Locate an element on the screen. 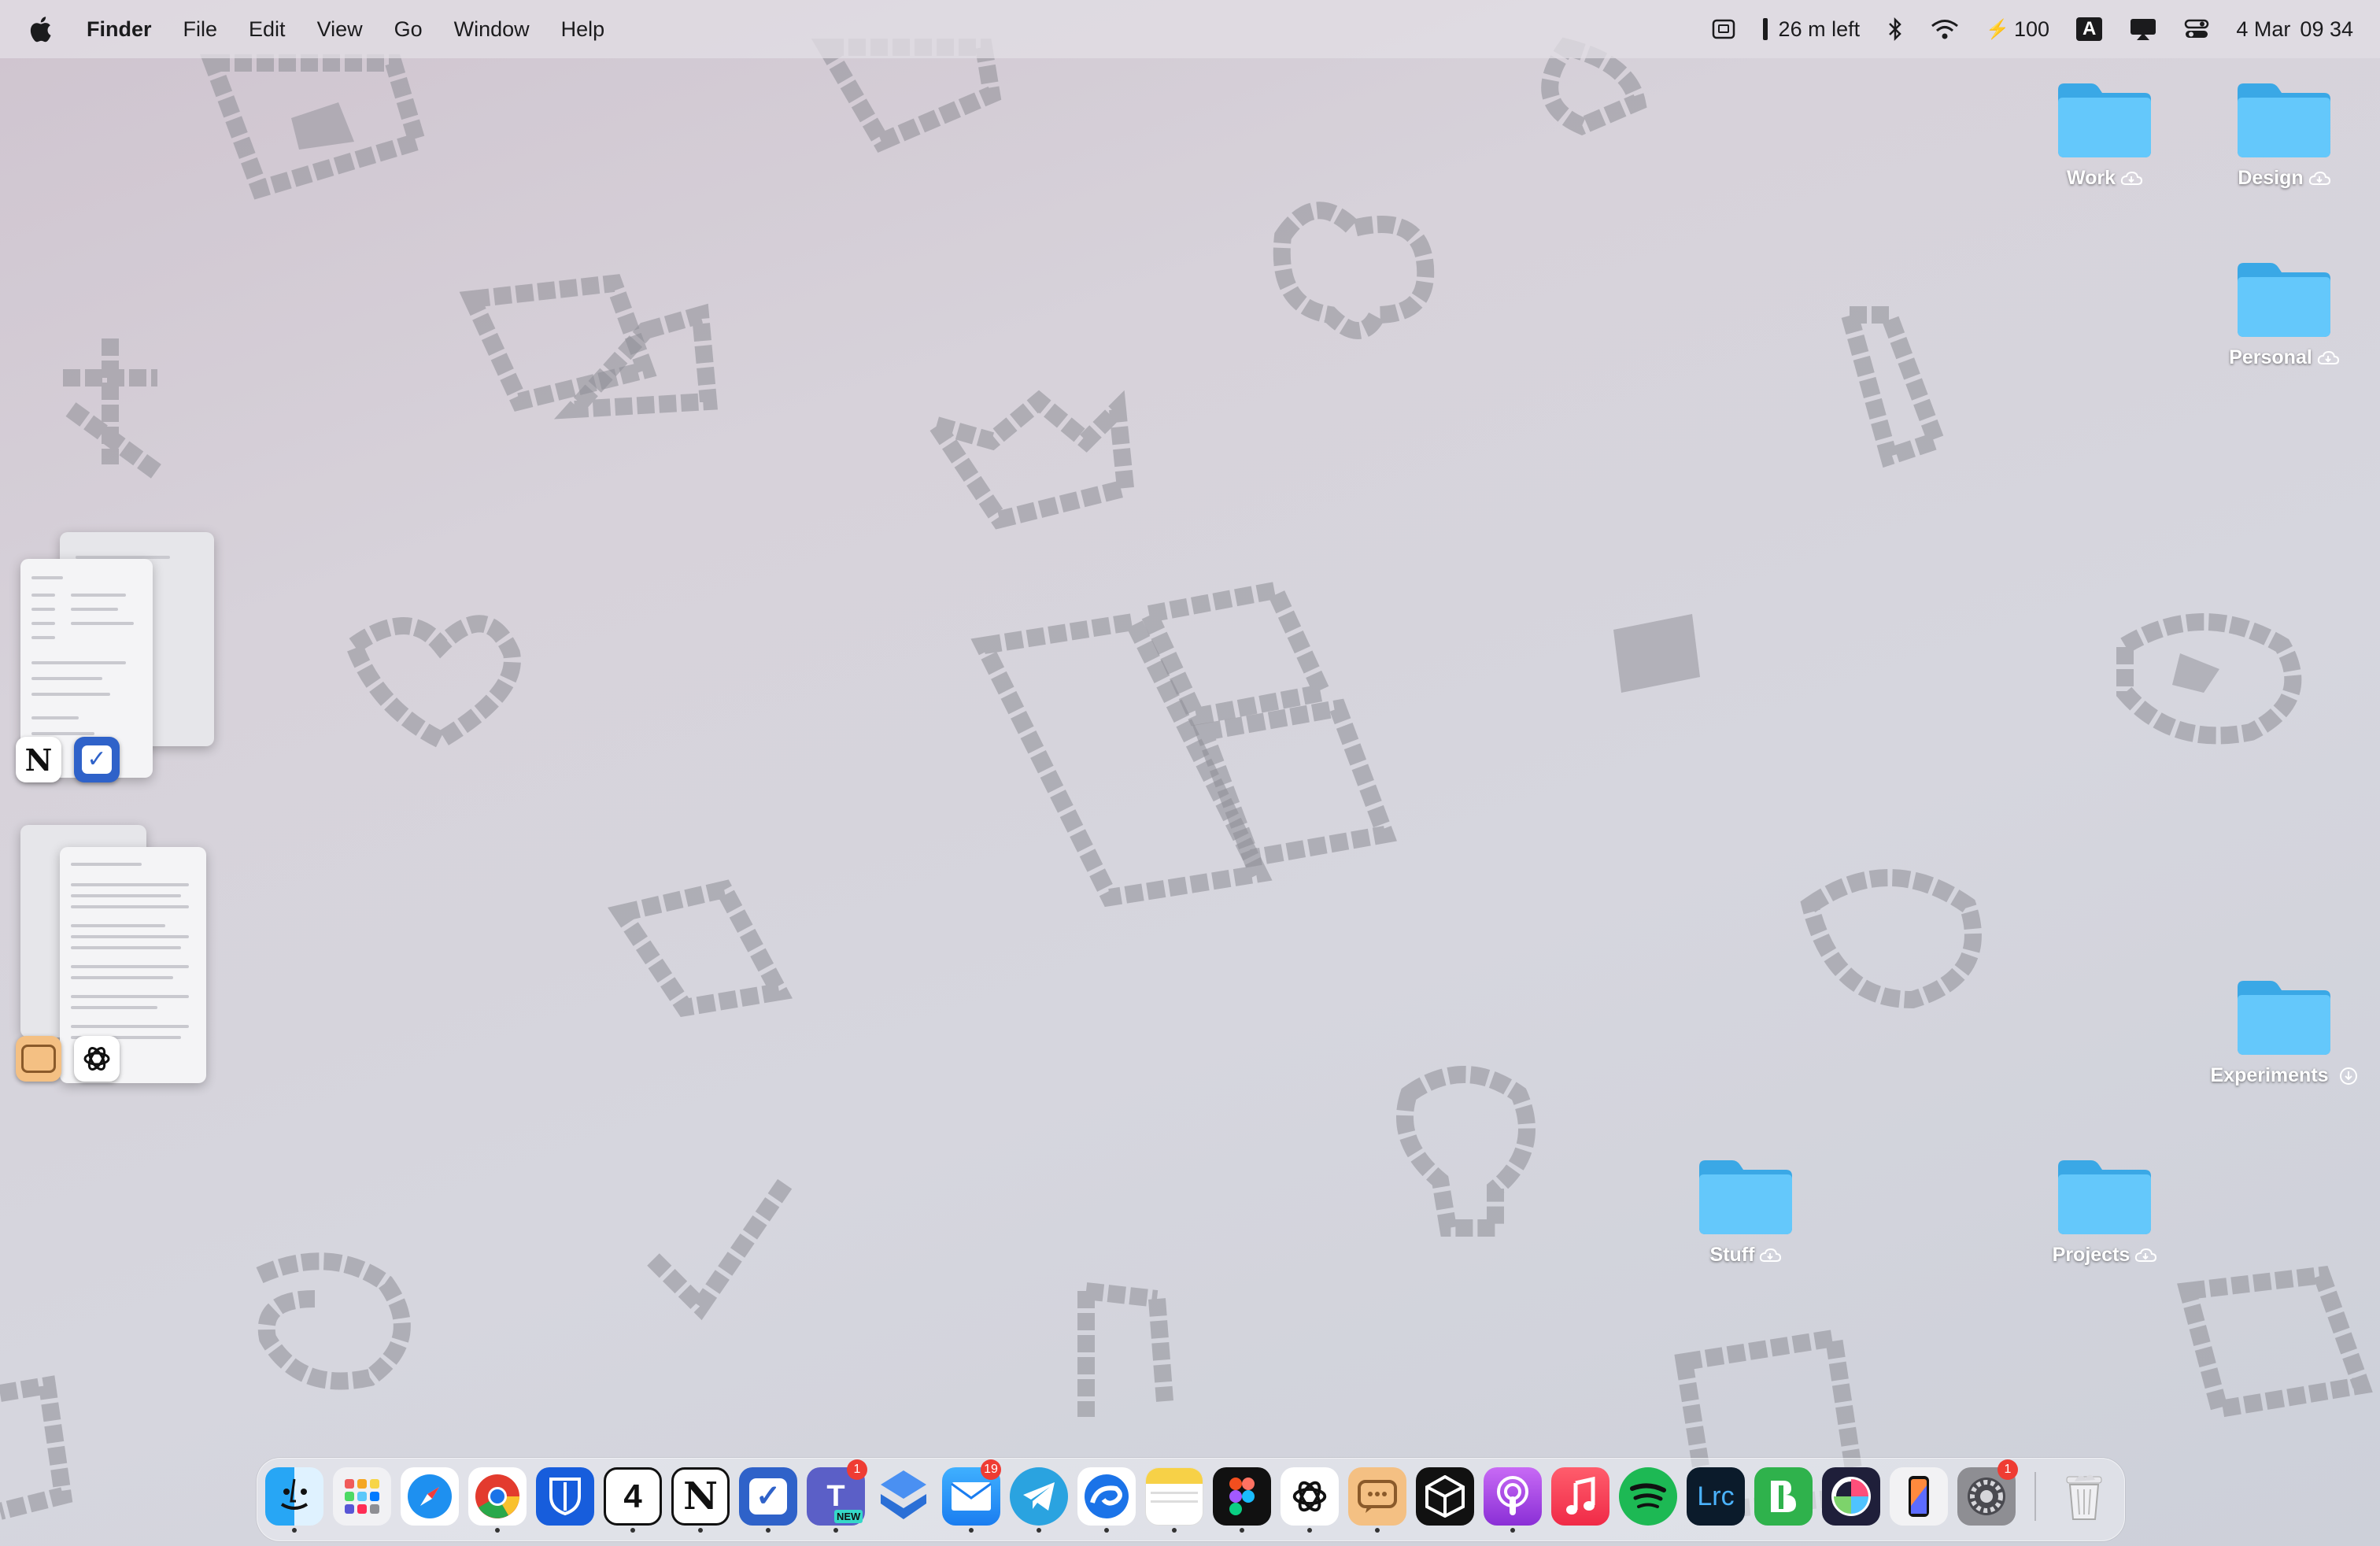 Image resolution: width=2380 pixels, height=1546 pixels. download-progress-icon is located at coordinates (2348, 1076).